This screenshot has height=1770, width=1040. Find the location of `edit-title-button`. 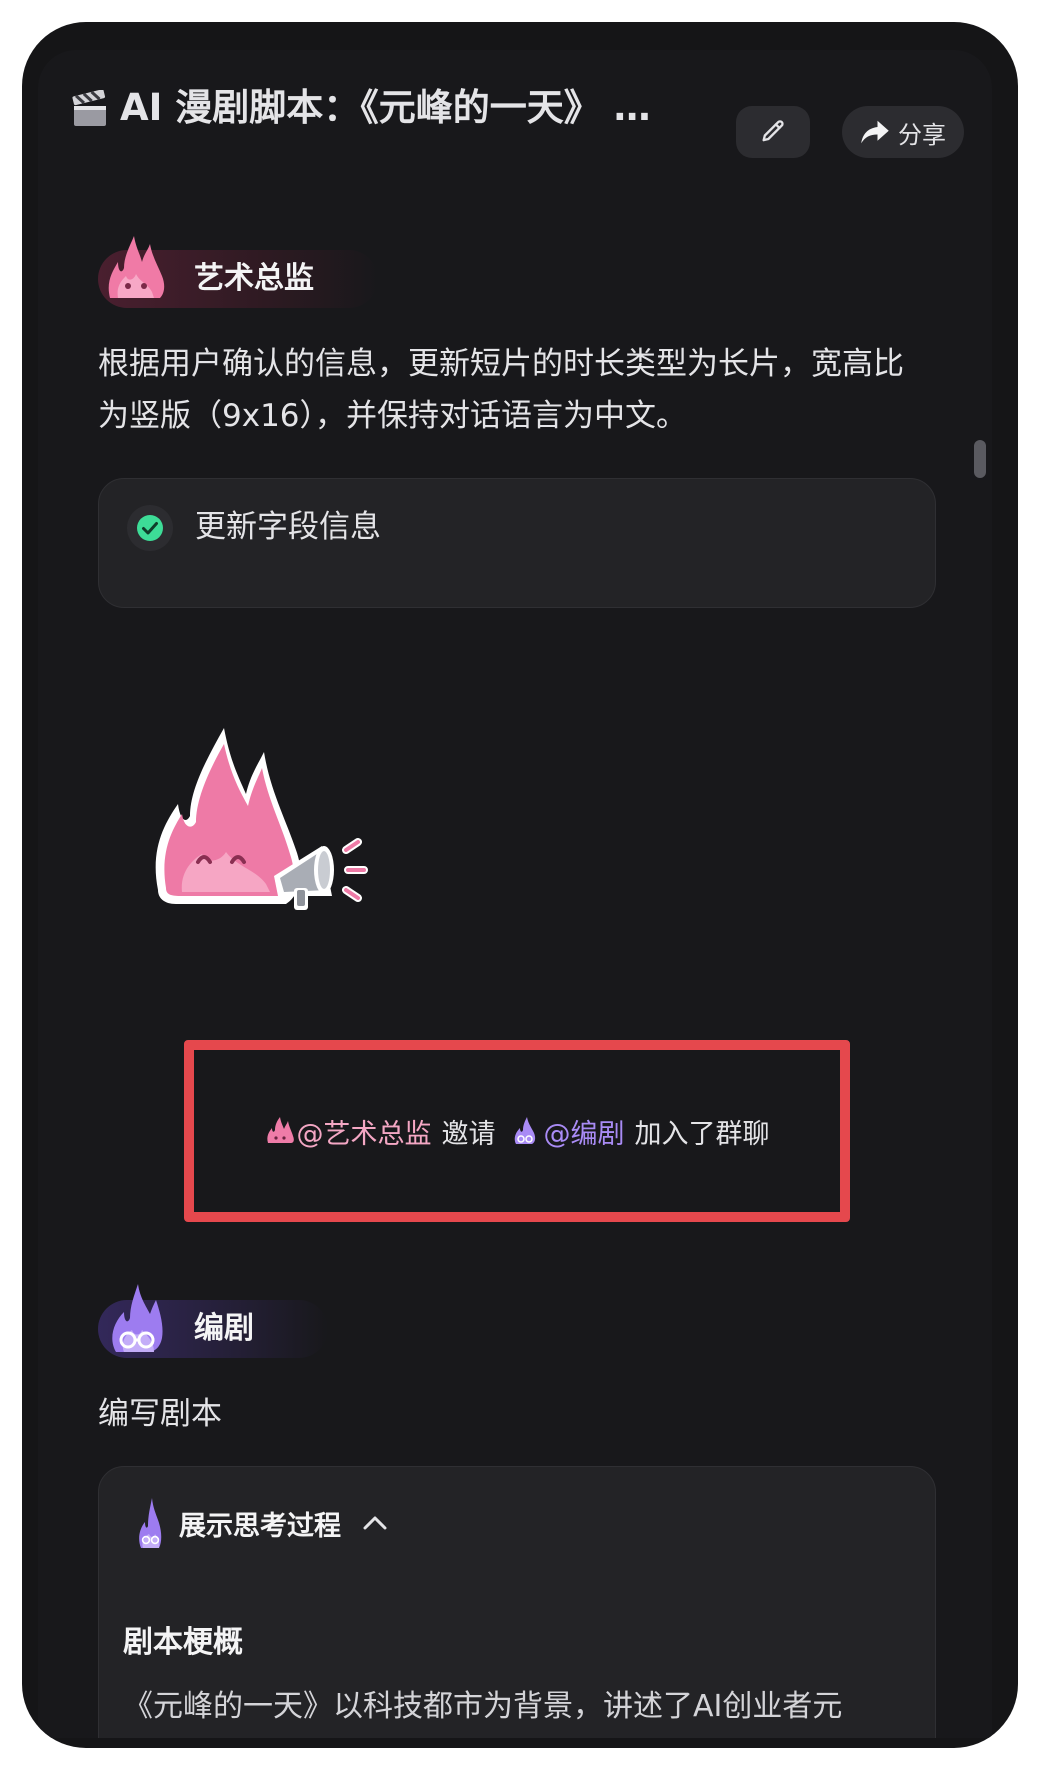

edit-title-button is located at coordinates (773, 132).